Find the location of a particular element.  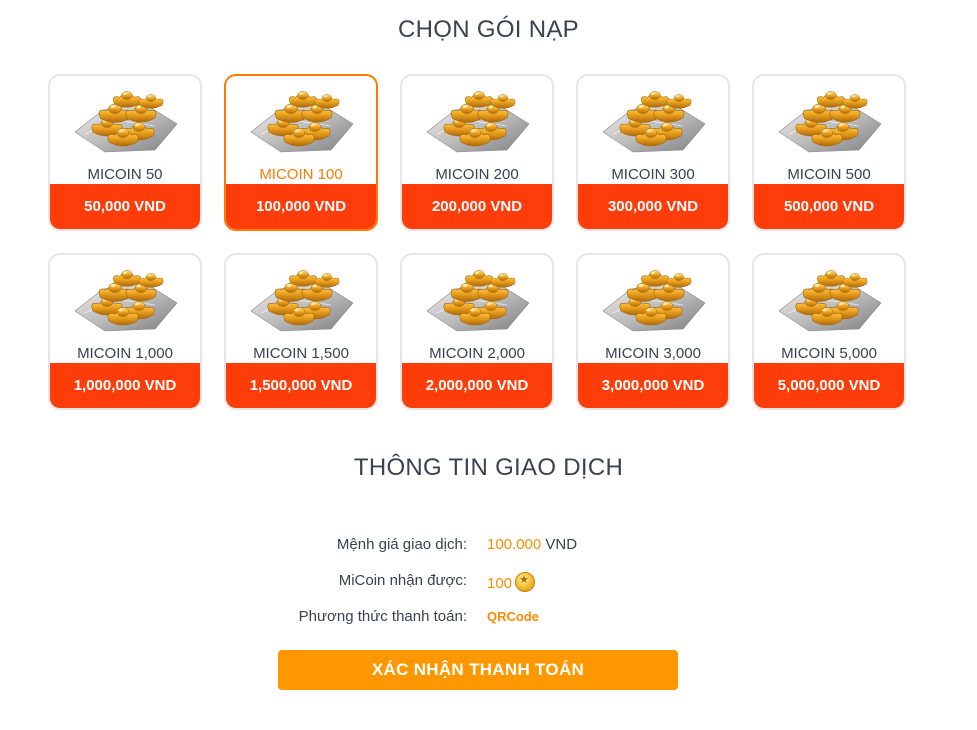

method-label: Phương thức thanh toán: is located at coordinates (382, 616).